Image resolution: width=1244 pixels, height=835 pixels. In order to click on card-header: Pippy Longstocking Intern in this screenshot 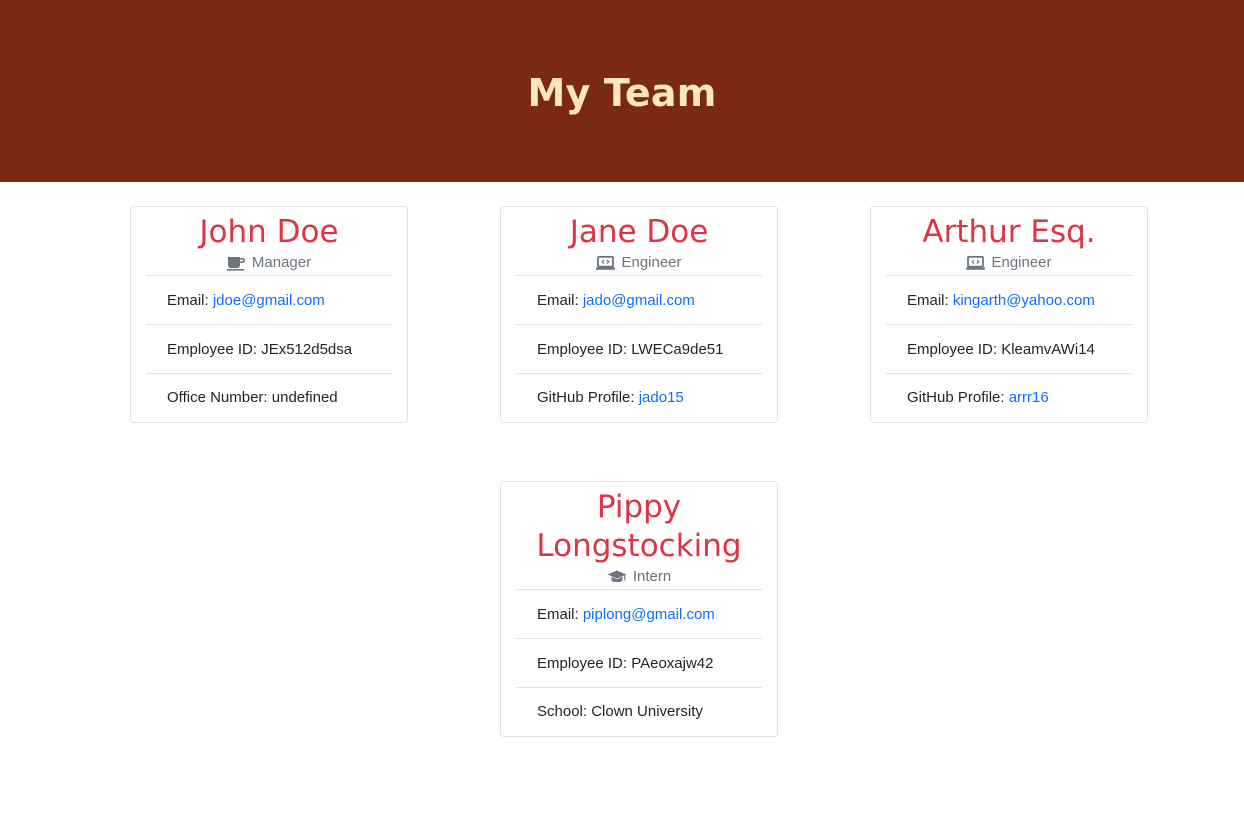, I will do `click(639, 535)`.